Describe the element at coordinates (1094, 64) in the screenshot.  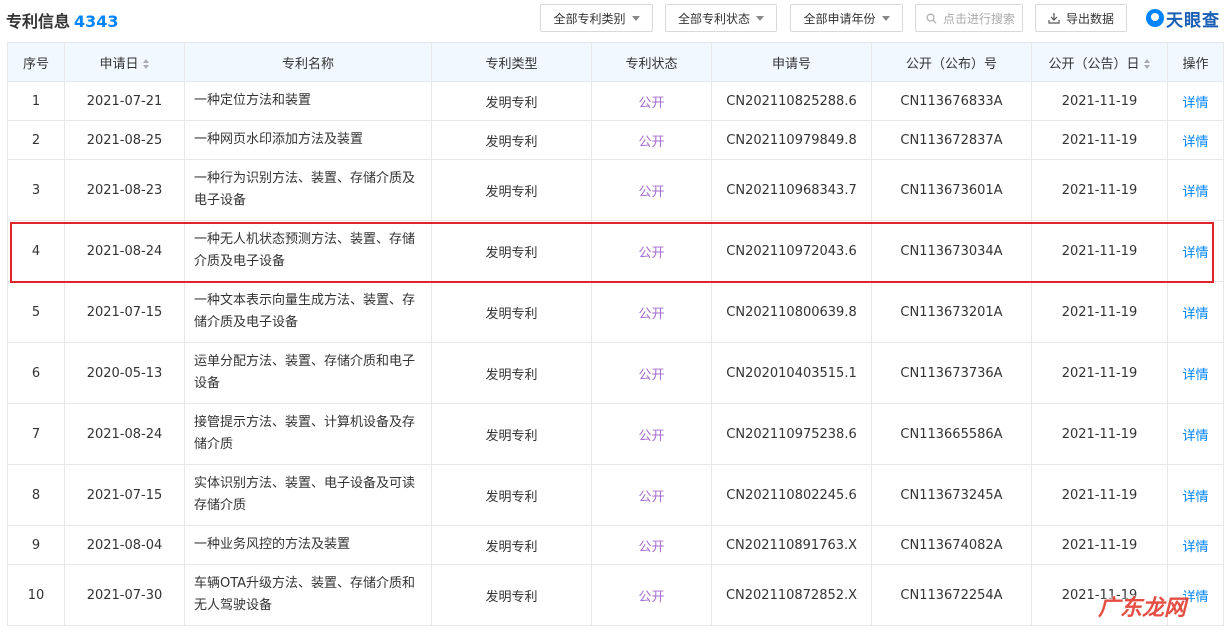
I see `column-header-label: 公开（公告）日` at that location.